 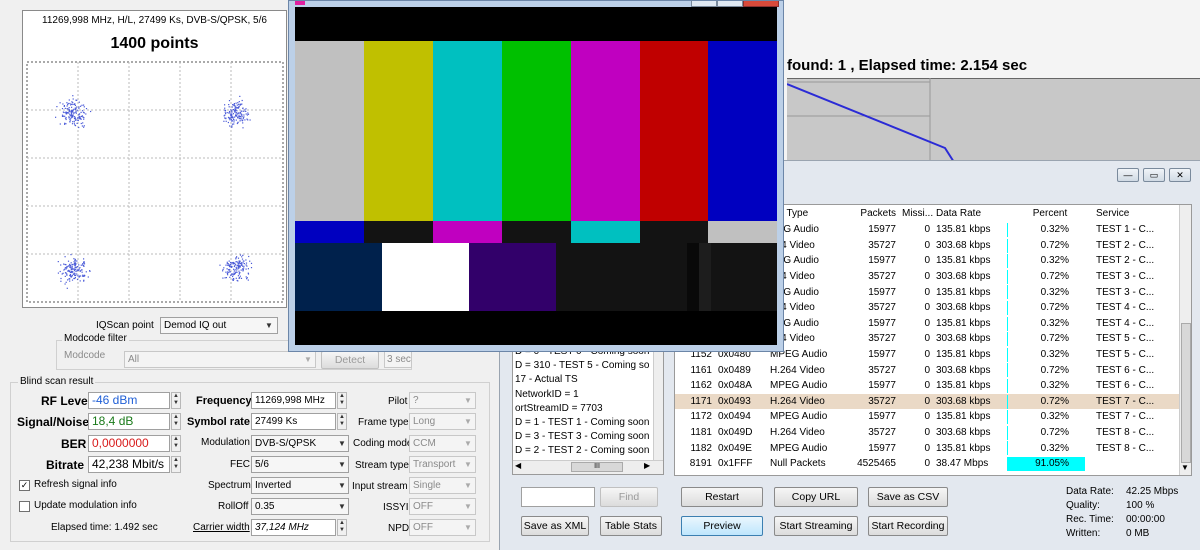 I want to click on find-input, so click(x=558, y=497).